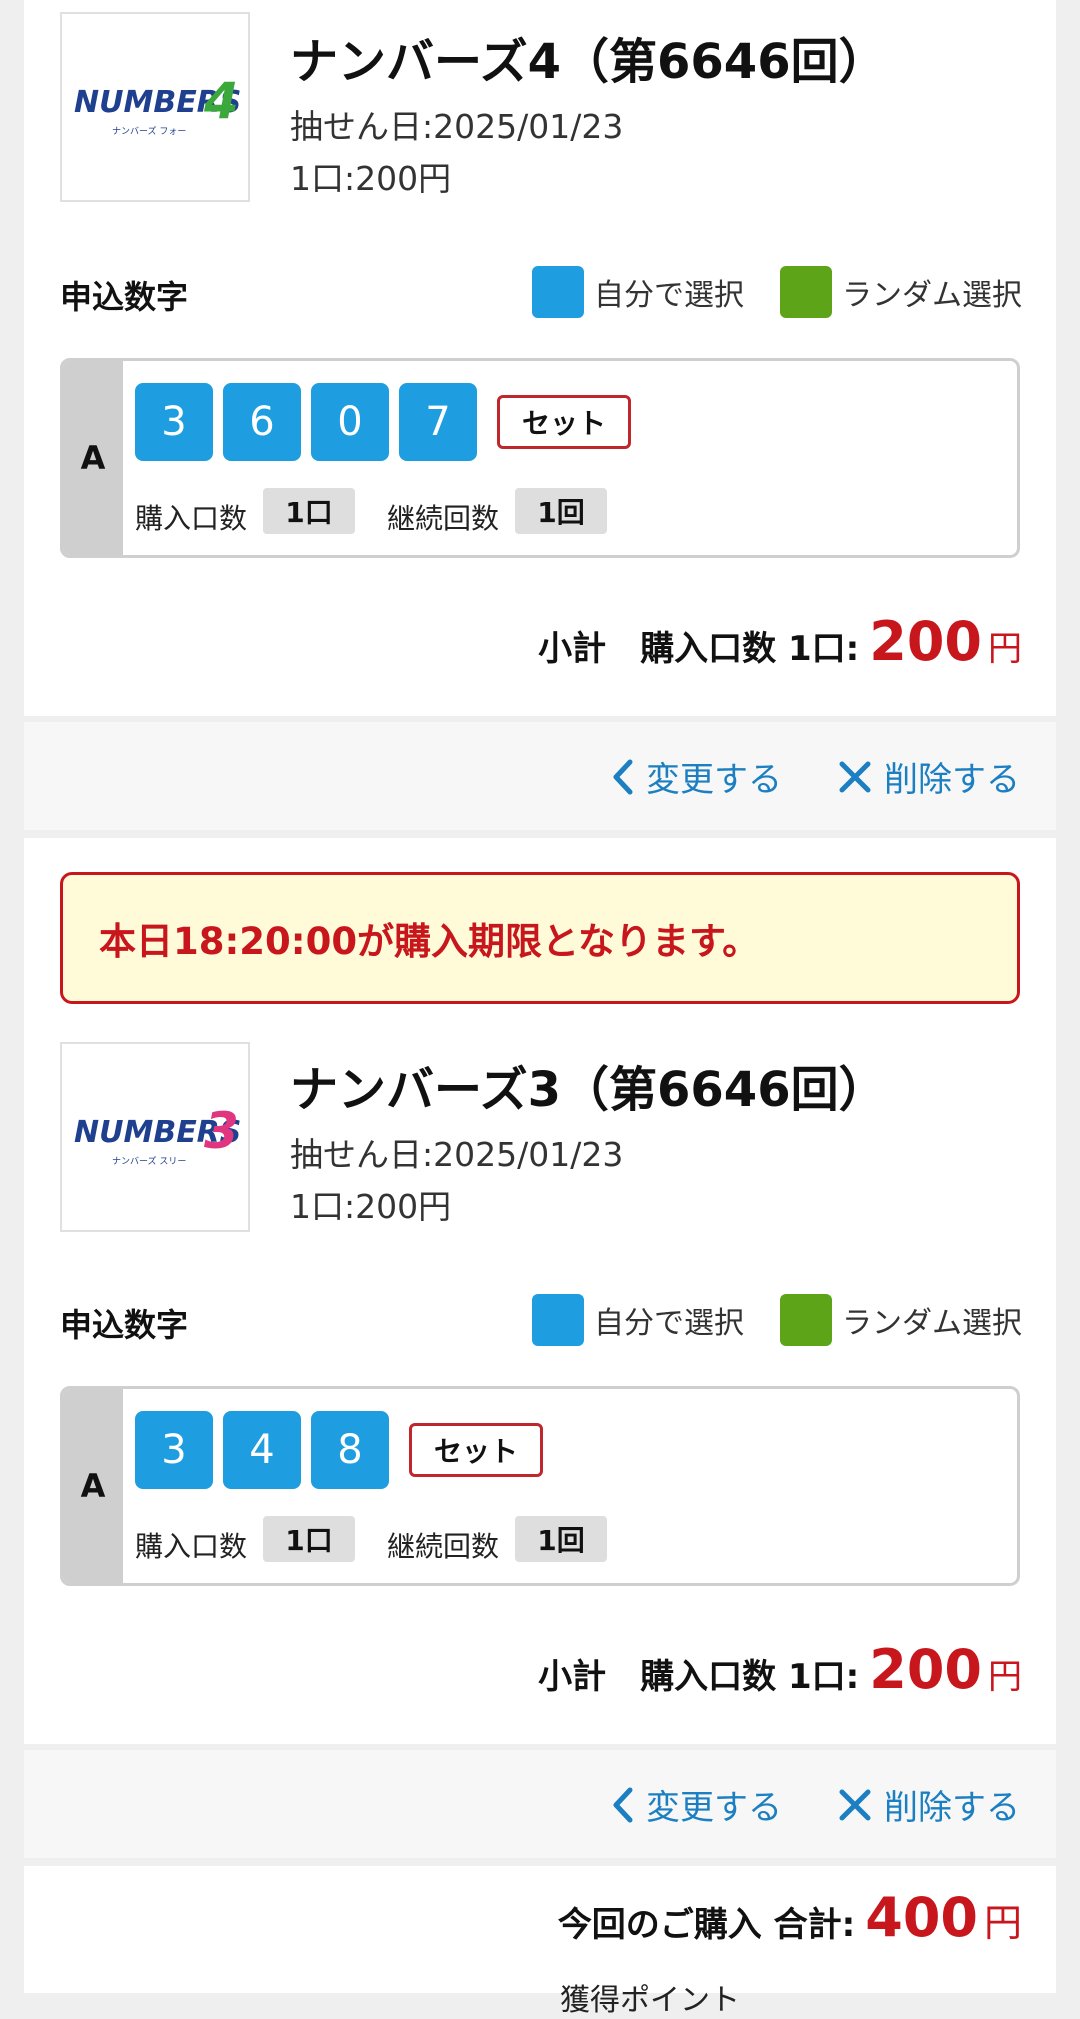 This screenshot has width=1080, height=2019. I want to click on numbers3-logo: NUMBERS 3 ナンバーズ スリー, so click(155, 1137).